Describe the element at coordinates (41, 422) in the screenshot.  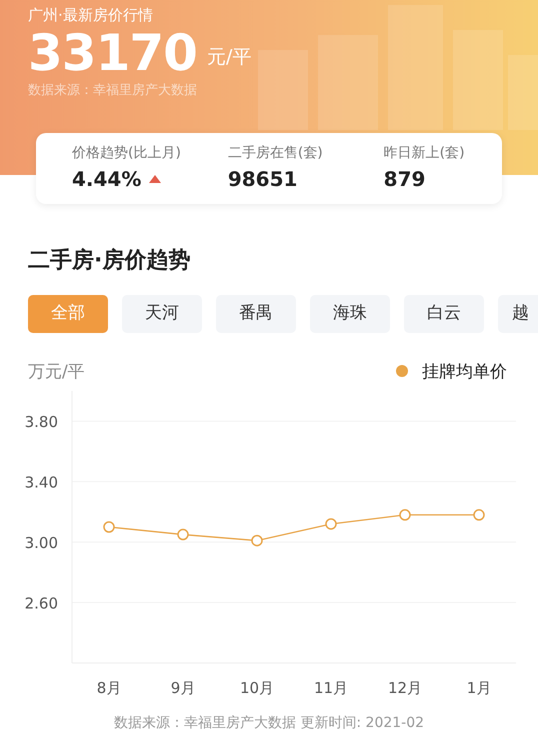
I see `y-tick-label: 3.80` at that location.